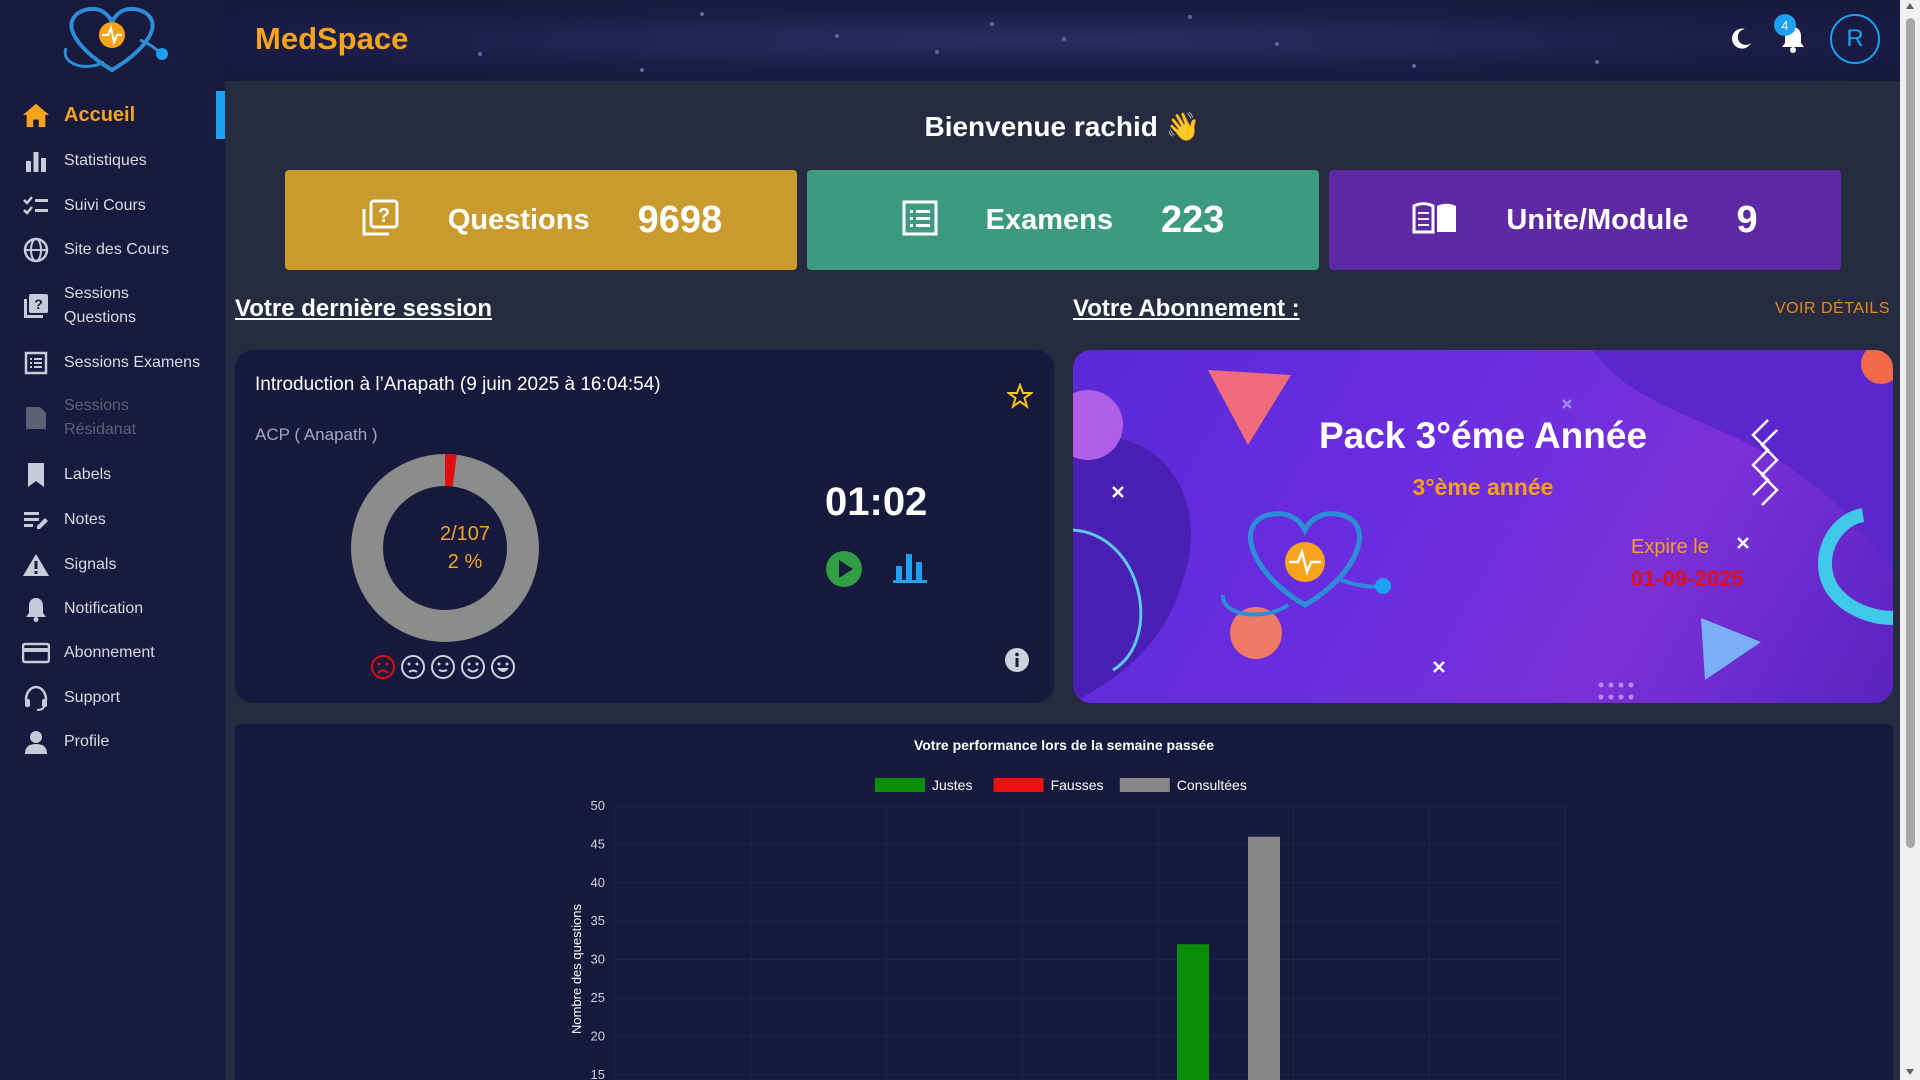 This screenshot has height=1080, width=1920. Describe the element at coordinates (383, 667) in the screenshot. I see `very-sad-face-icon` at that location.